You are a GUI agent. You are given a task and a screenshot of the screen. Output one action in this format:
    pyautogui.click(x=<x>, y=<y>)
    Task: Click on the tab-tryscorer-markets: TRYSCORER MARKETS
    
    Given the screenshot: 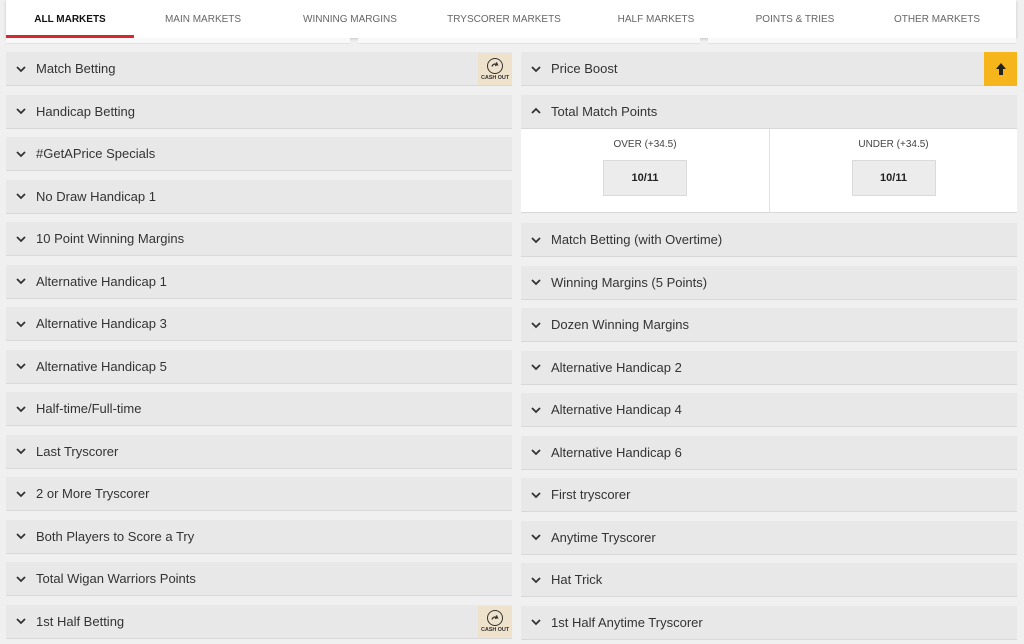 What is the action you would take?
    pyautogui.click(x=504, y=19)
    